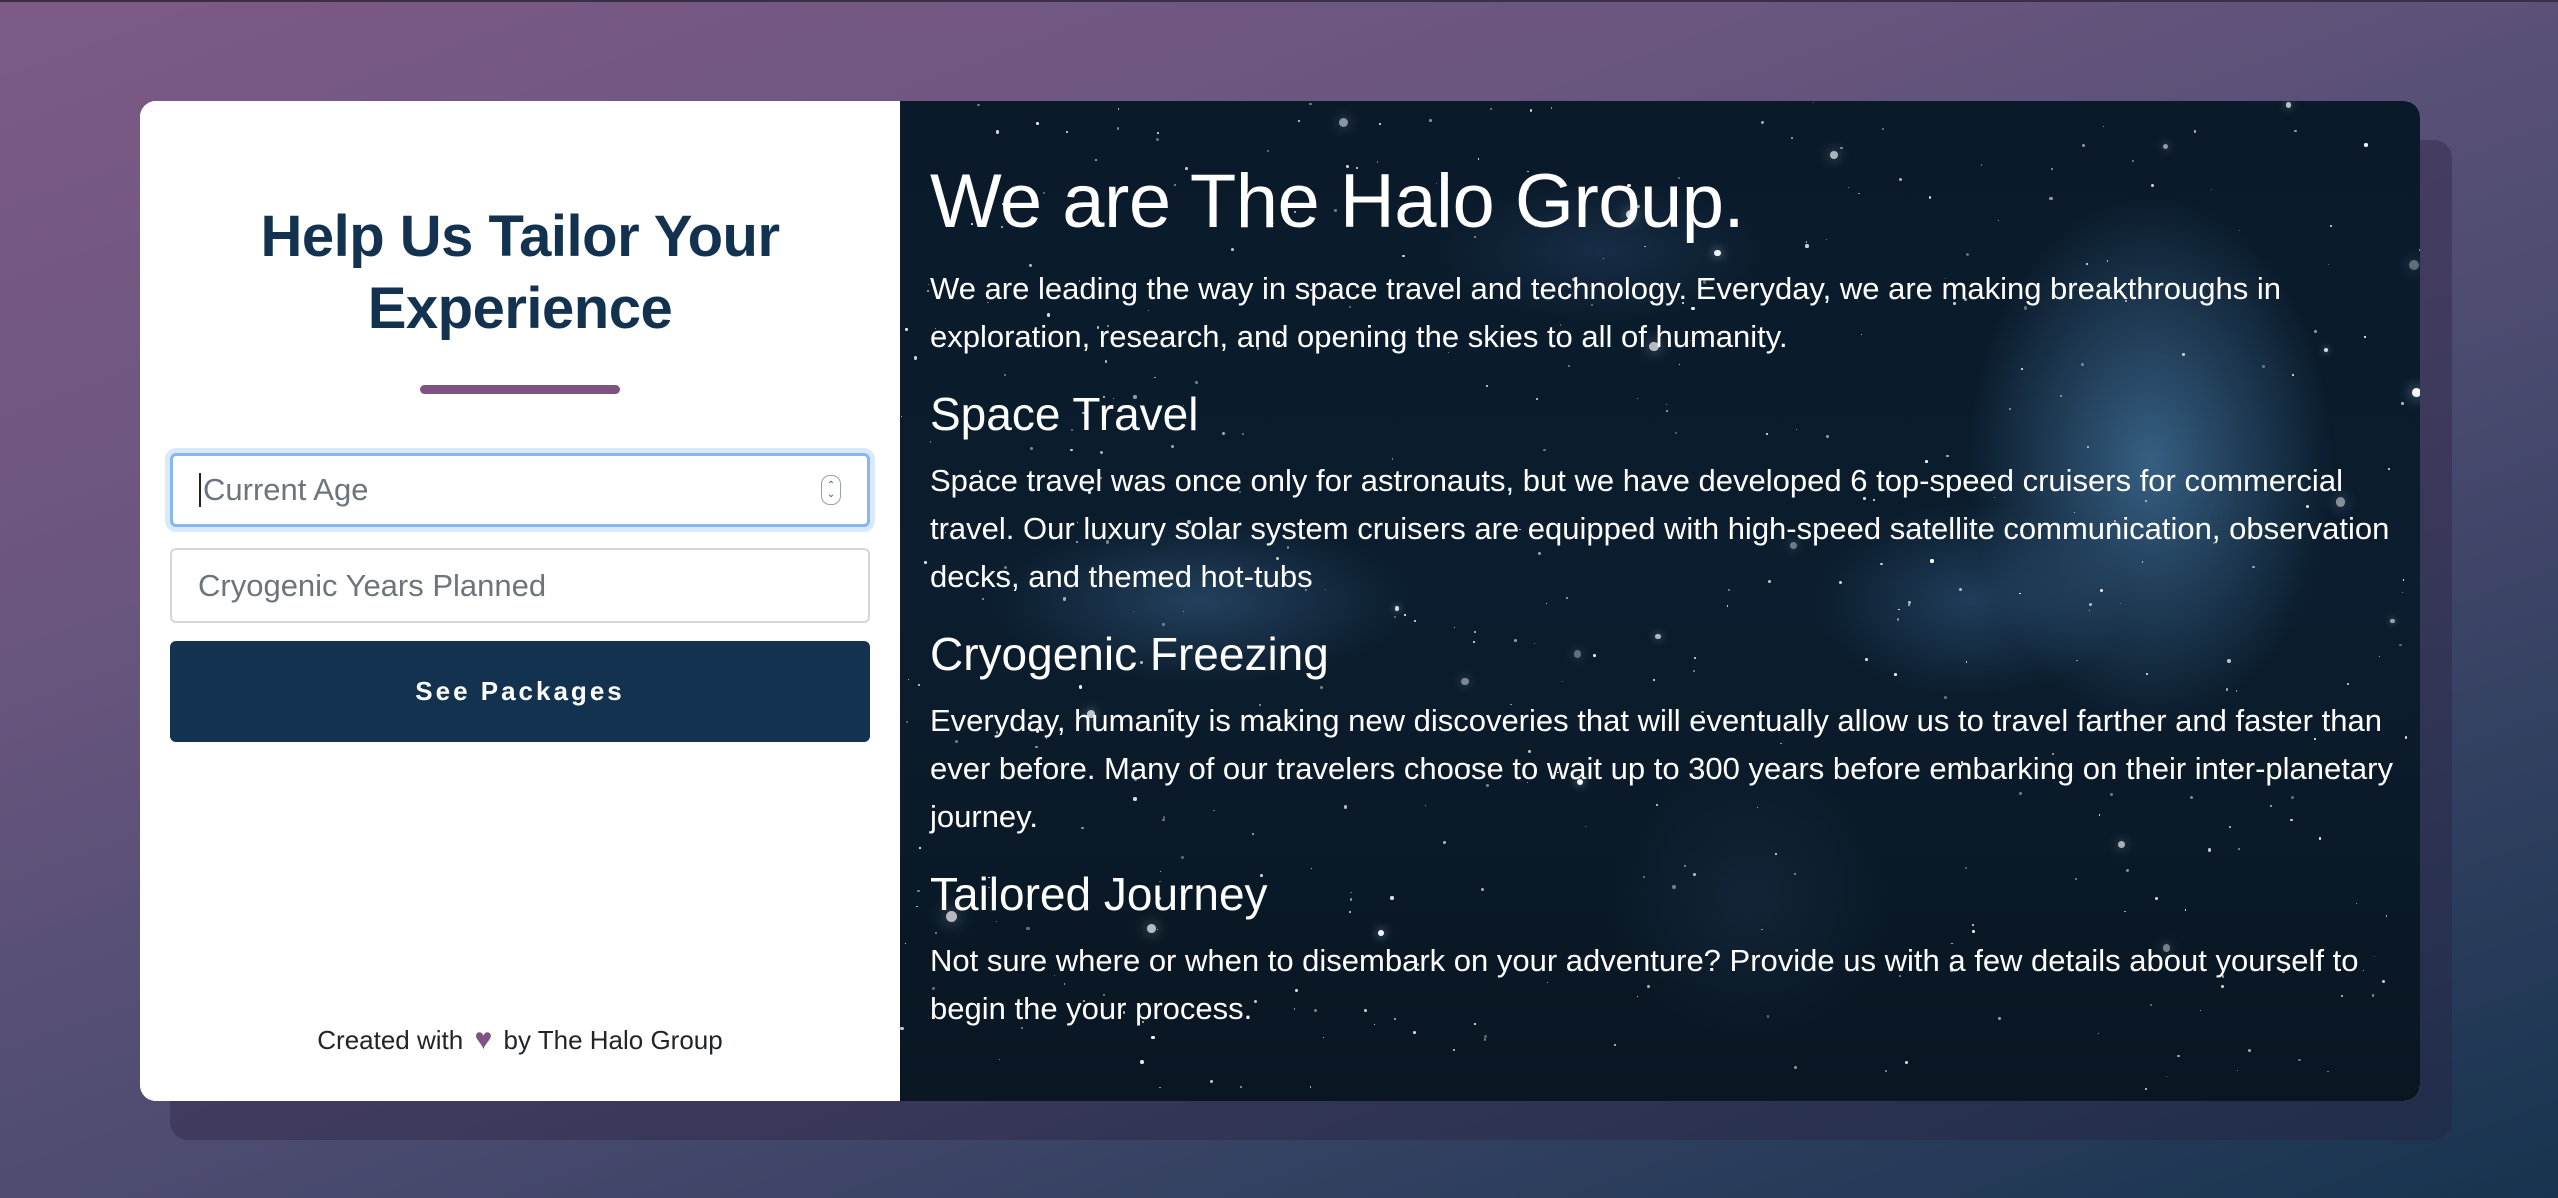 The image size is (2558, 1198). I want to click on footer-suffix: by The Halo Group, so click(613, 1040).